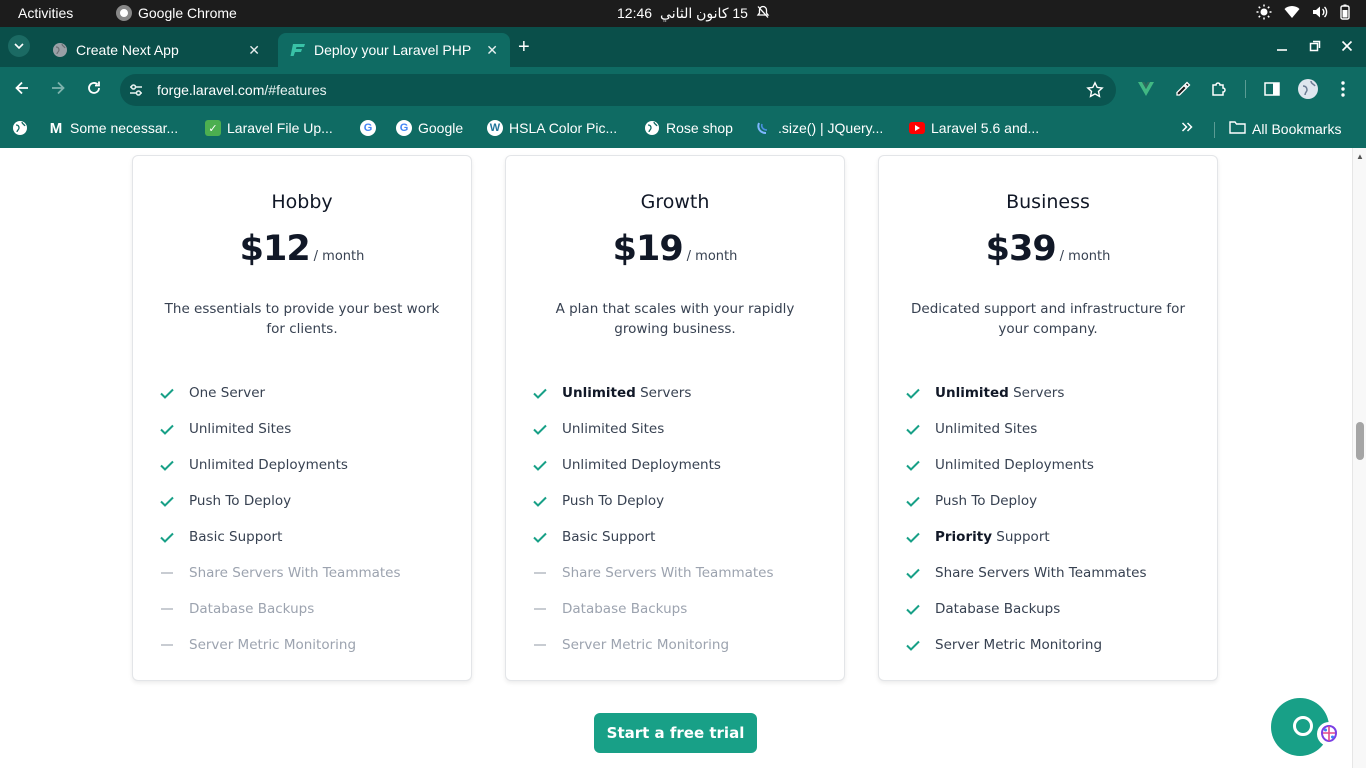 This screenshot has width=1366, height=768. What do you see at coordinates (1187, 127) in the screenshot?
I see `more-bookmarks-chevron-icon` at bounding box center [1187, 127].